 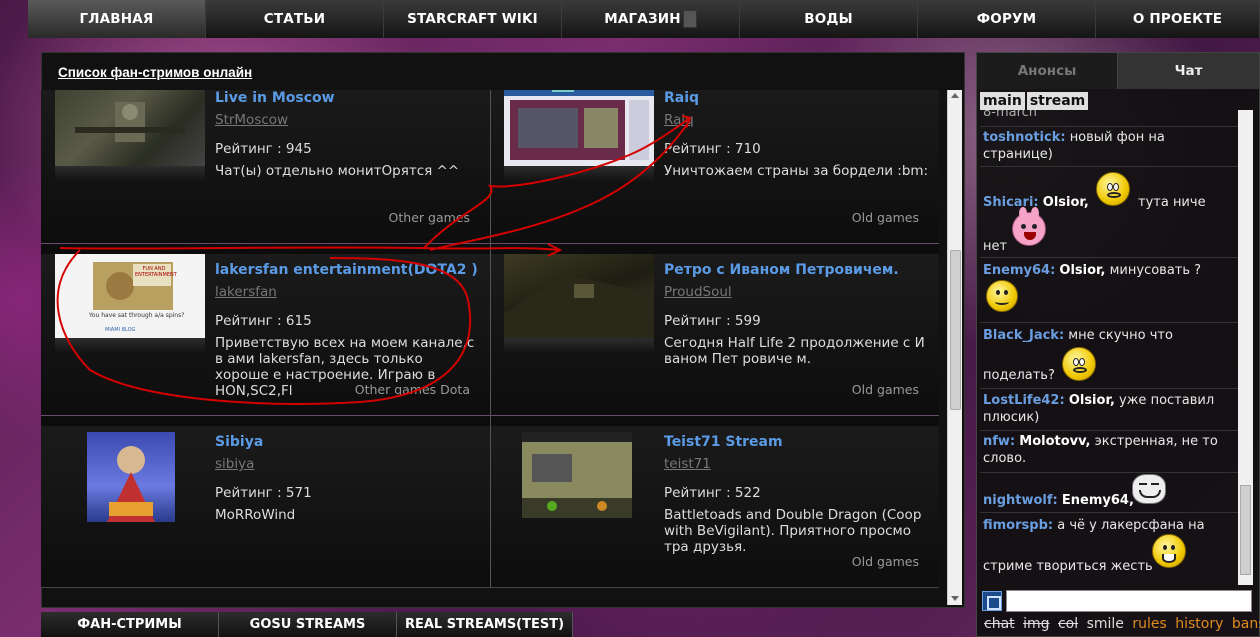 I want to click on shop-icon, so click(x=689, y=19).